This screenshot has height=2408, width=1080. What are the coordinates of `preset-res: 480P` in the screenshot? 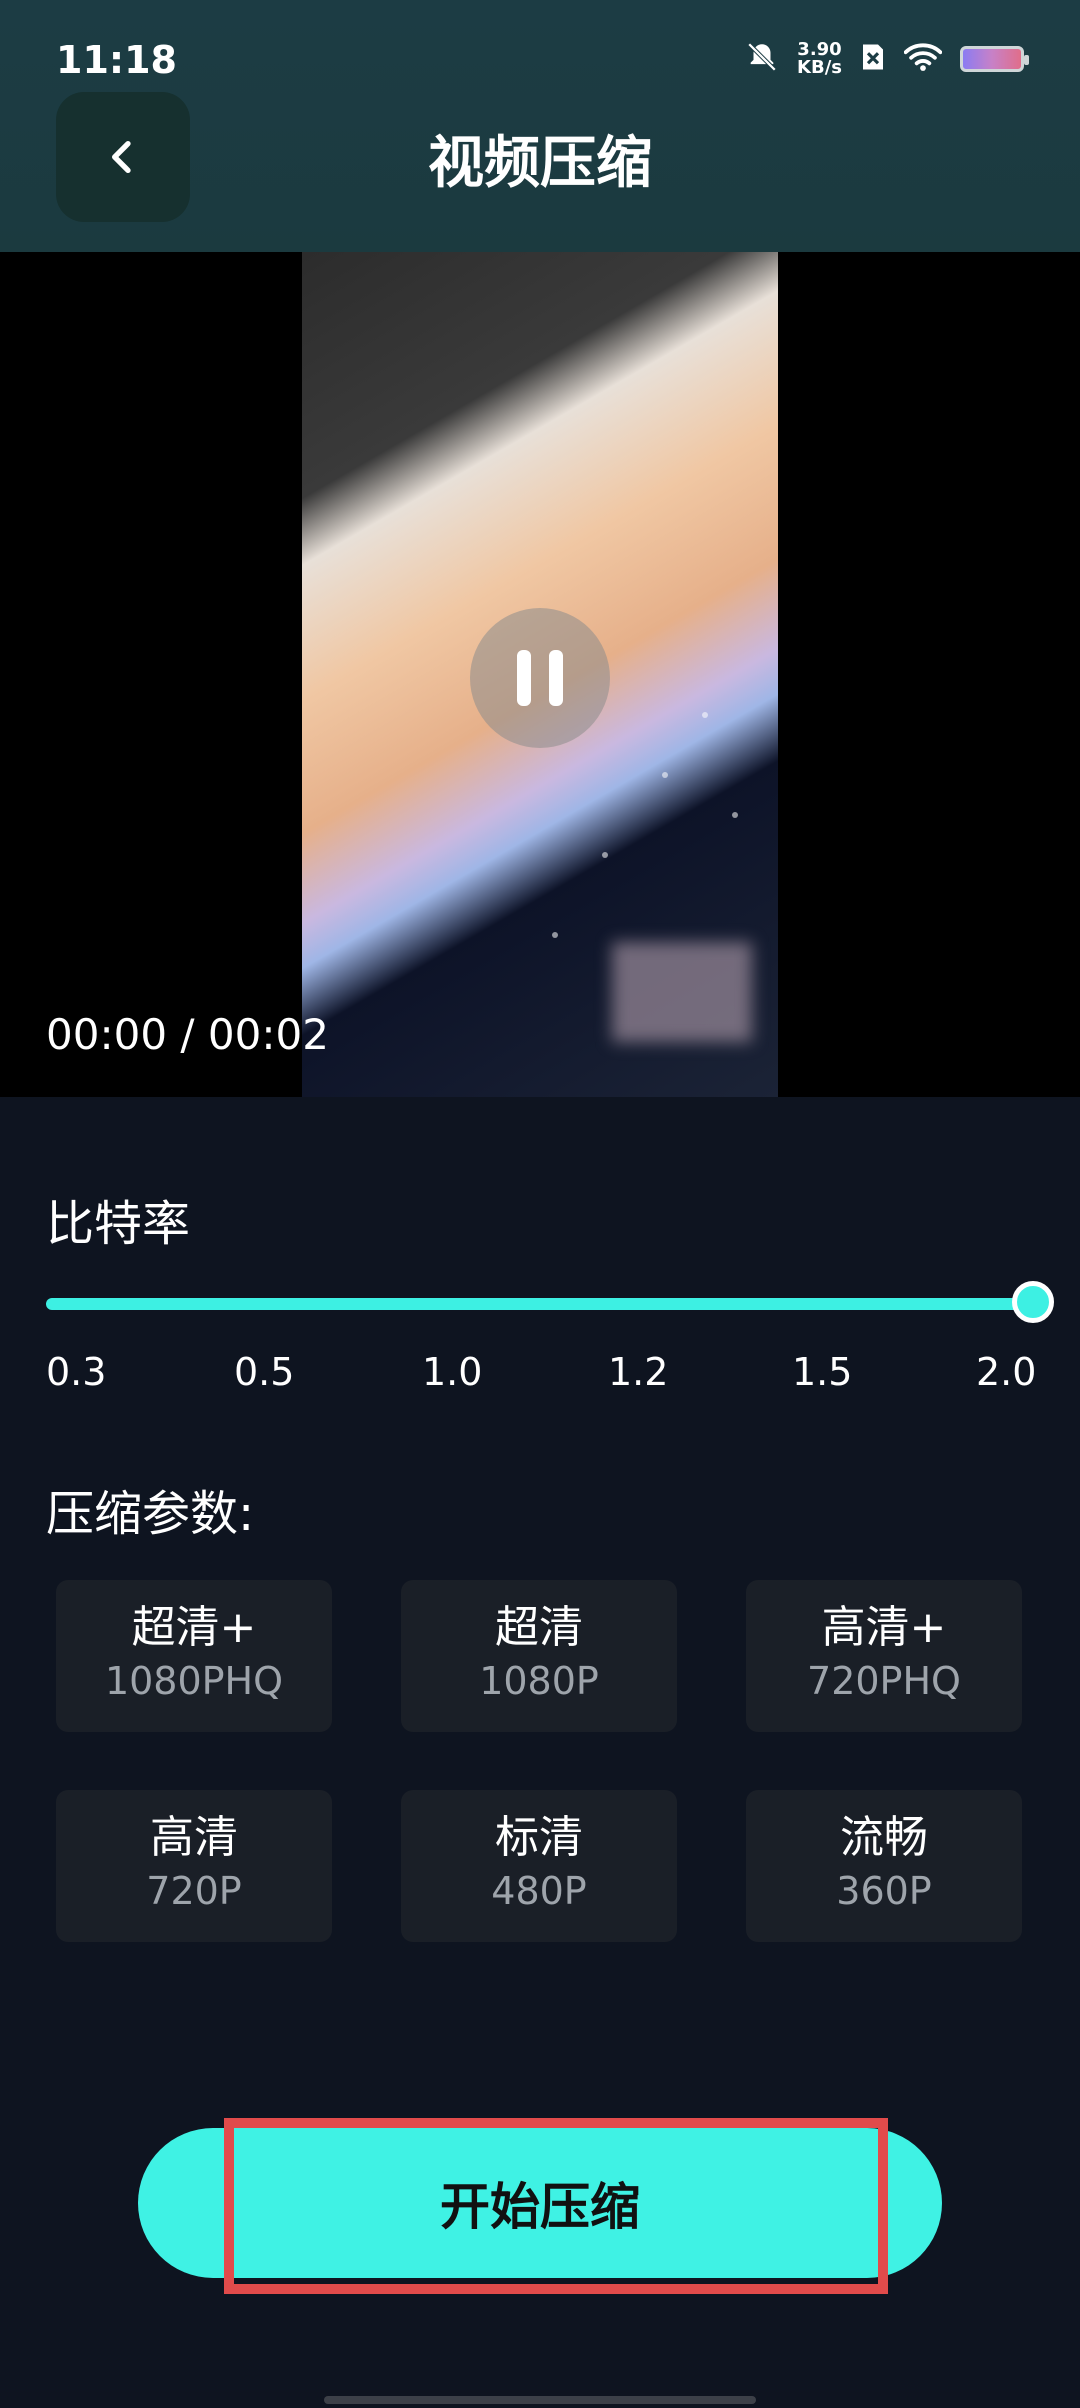 It's located at (539, 1891).